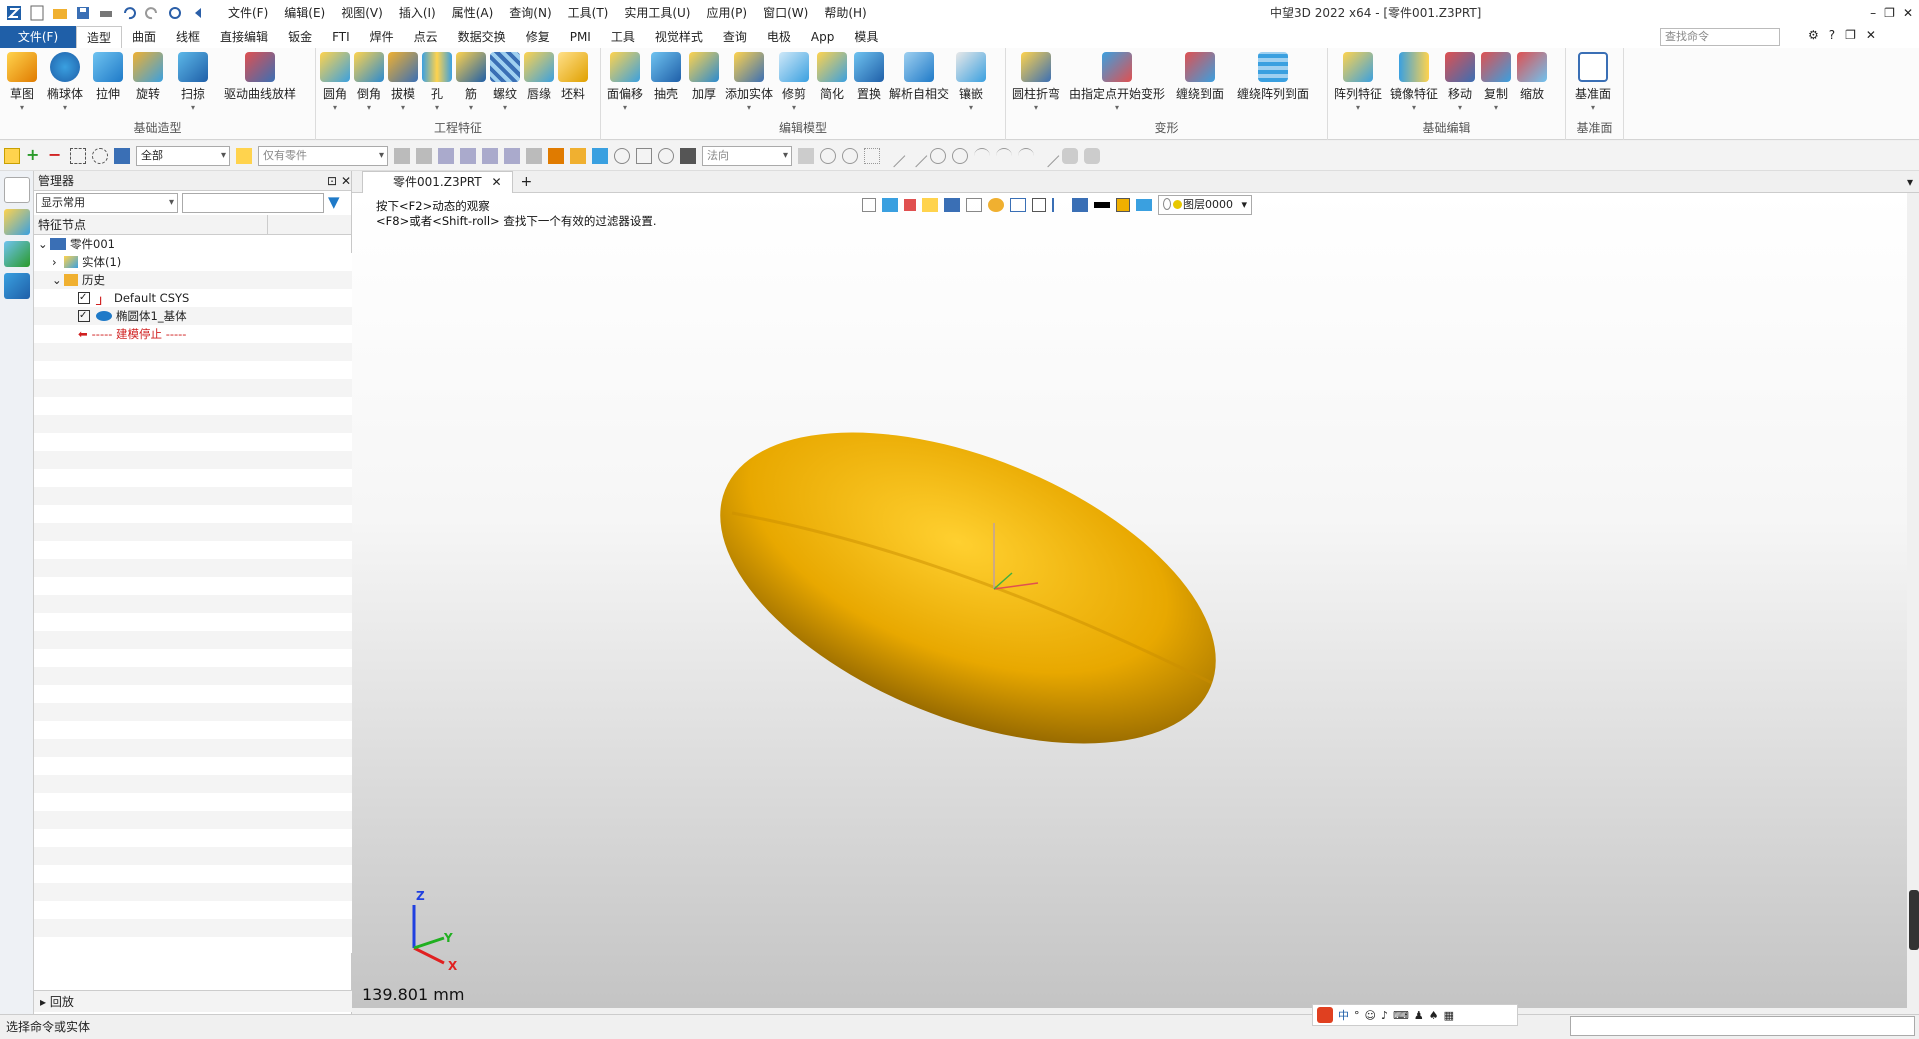  What do you see at coordinates (382, 37) in the screenshot?
I see `tab-weldment: 焊件` at bounding box center [382, 37].